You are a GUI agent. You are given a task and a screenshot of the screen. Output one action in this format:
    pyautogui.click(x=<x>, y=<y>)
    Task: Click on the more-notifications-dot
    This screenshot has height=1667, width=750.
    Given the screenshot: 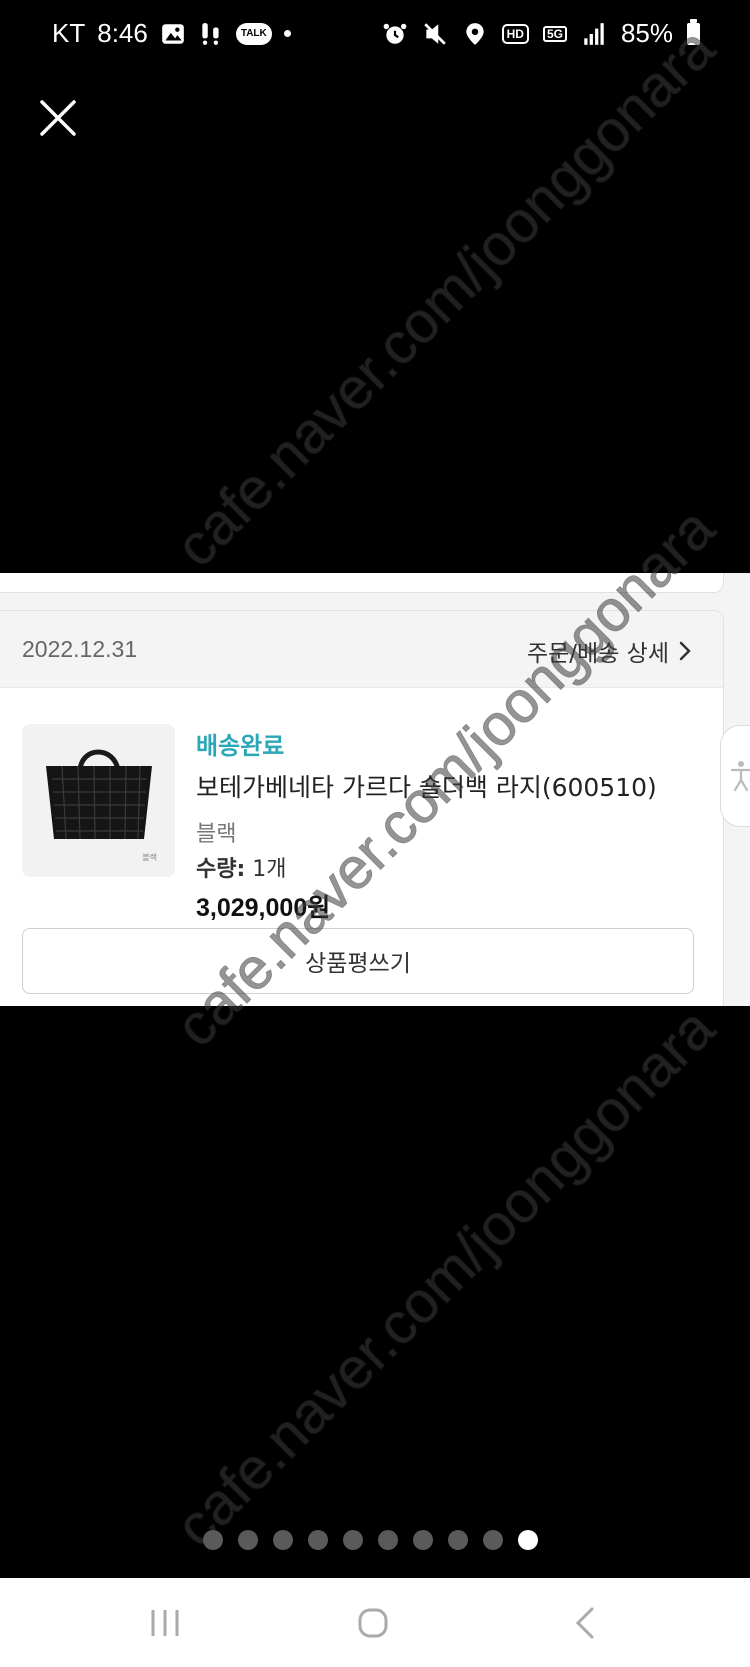 What is the action you would take?
    pyautogui.click(x=287, y=33)
    